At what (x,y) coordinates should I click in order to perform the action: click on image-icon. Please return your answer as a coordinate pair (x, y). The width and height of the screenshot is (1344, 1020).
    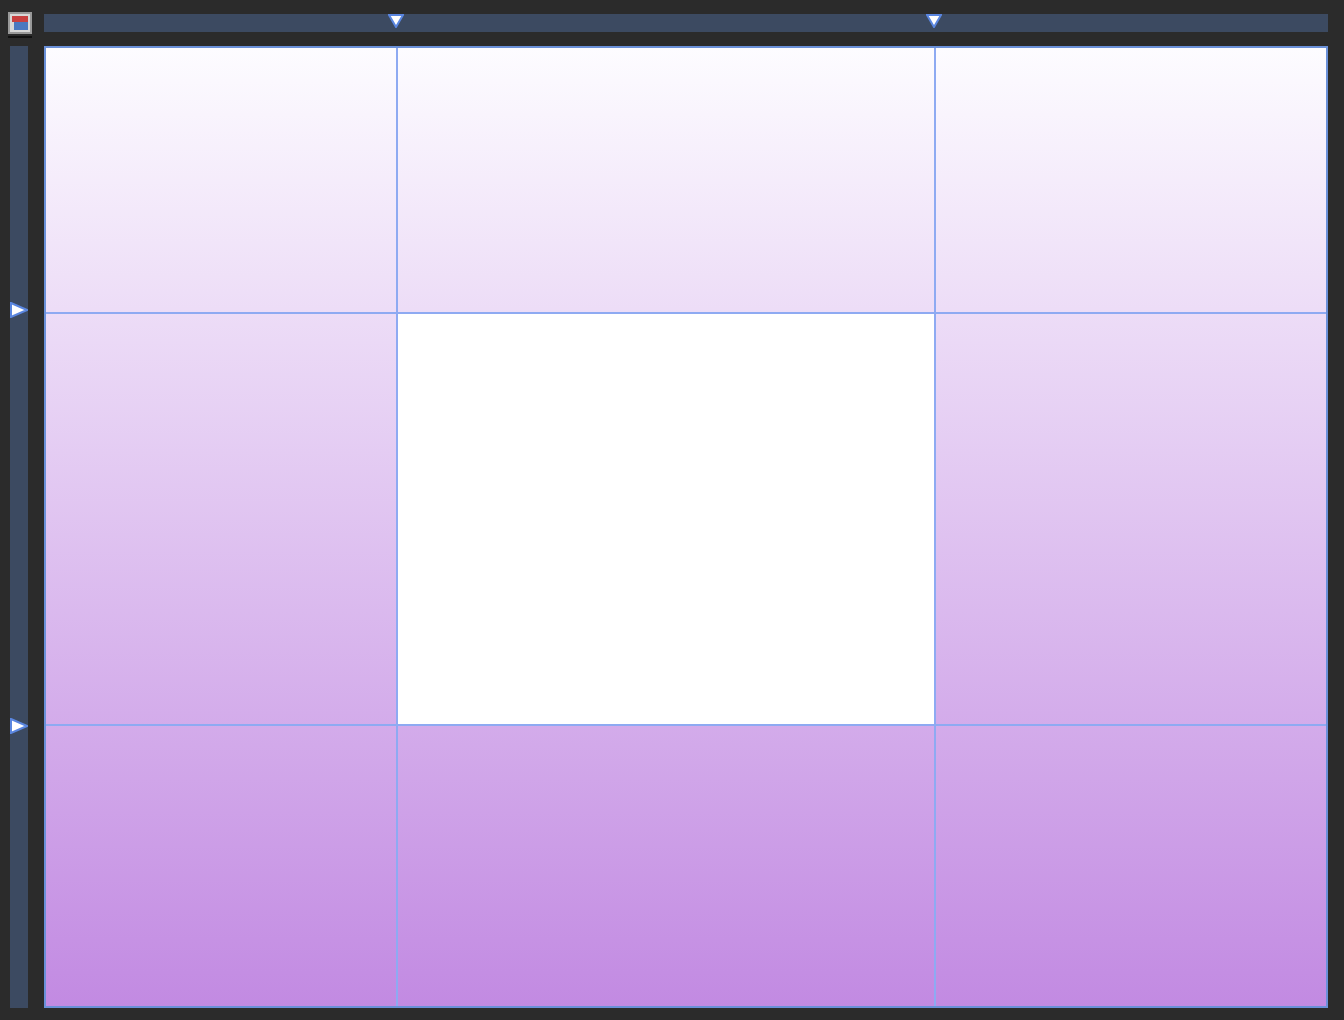
    Looking at the image, I should click on (20, 25).